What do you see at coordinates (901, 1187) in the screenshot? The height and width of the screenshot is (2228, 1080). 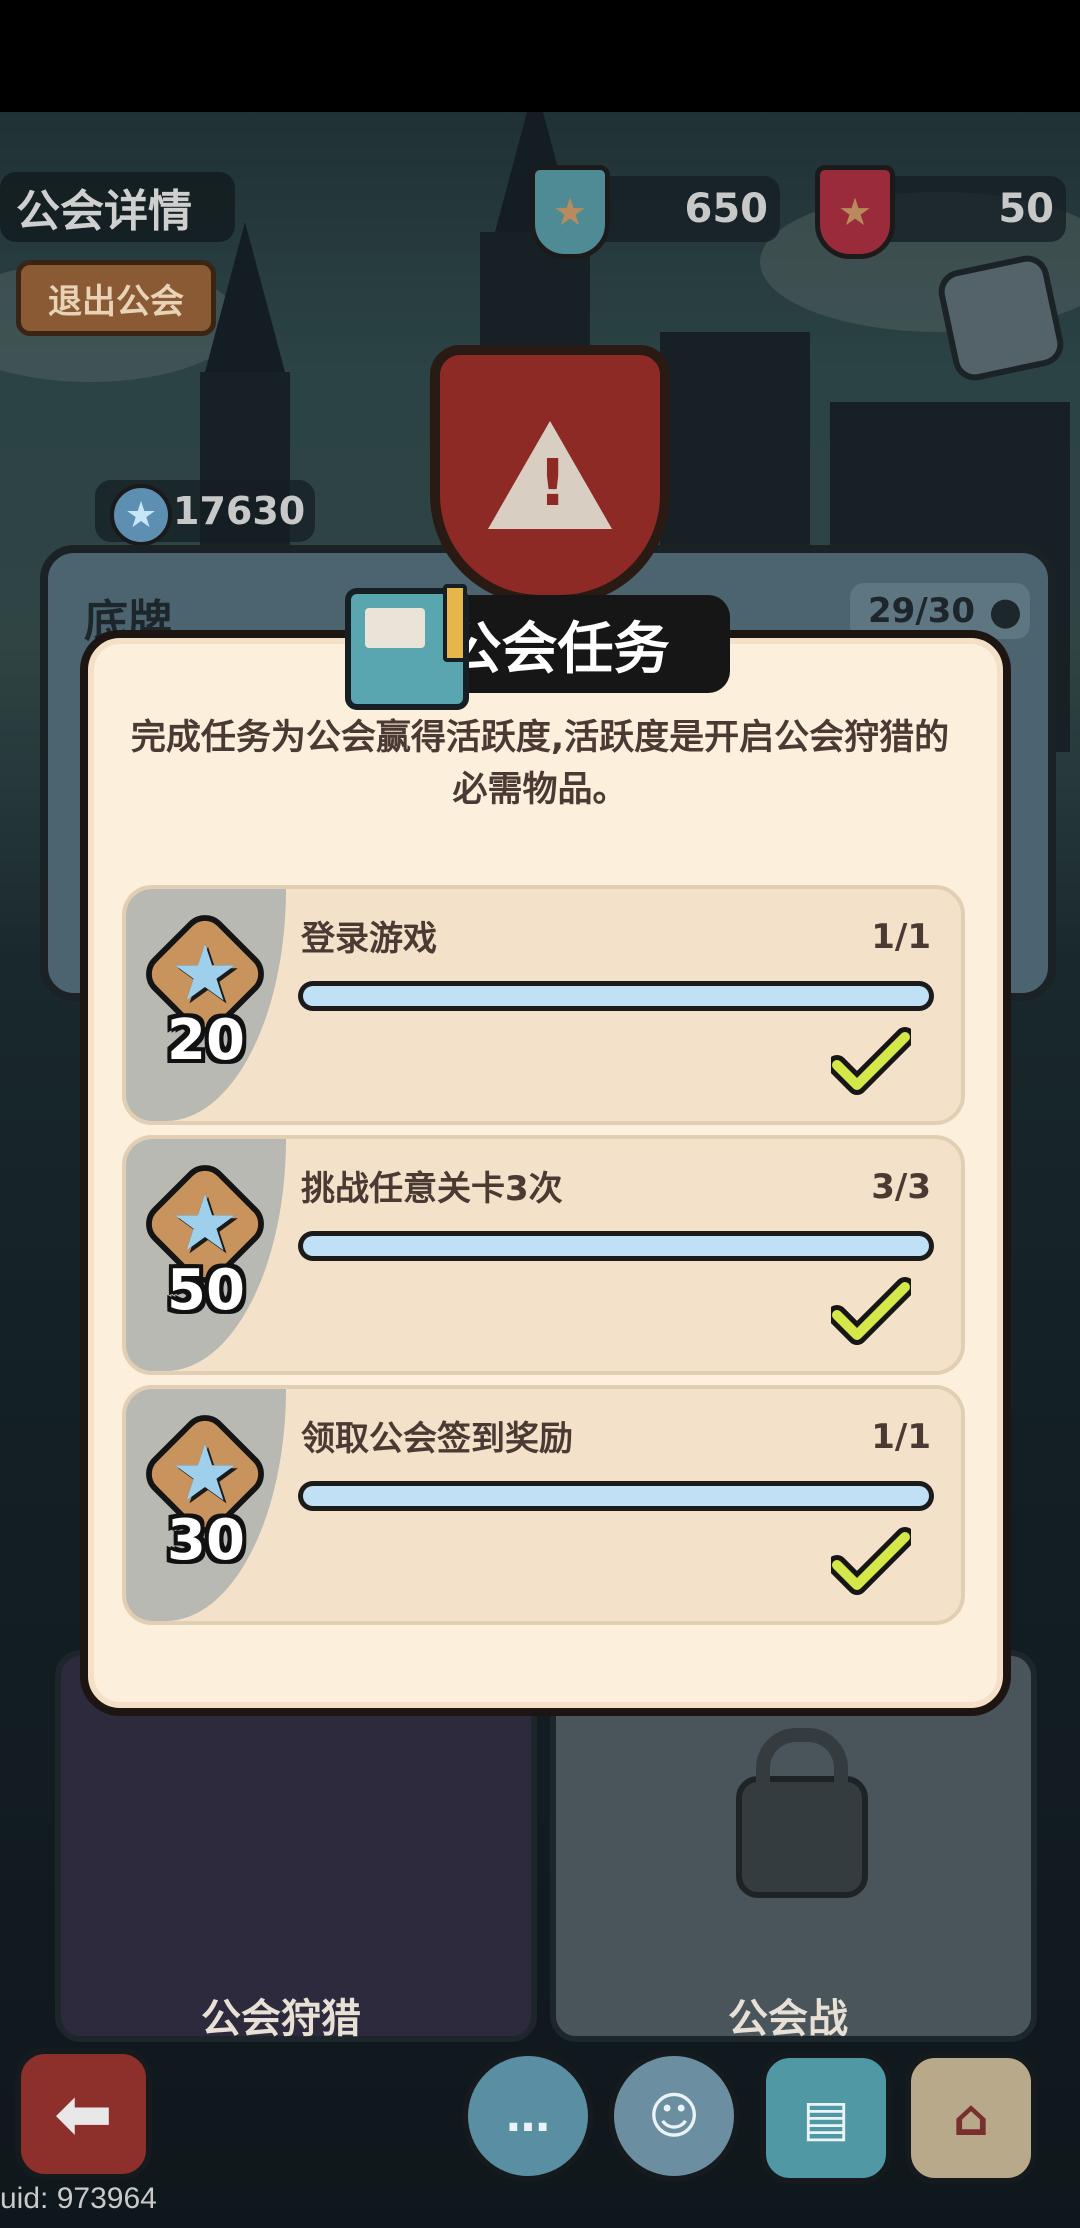 I see `task-progress-text: 3/3` at bounding box center [901, 1187].